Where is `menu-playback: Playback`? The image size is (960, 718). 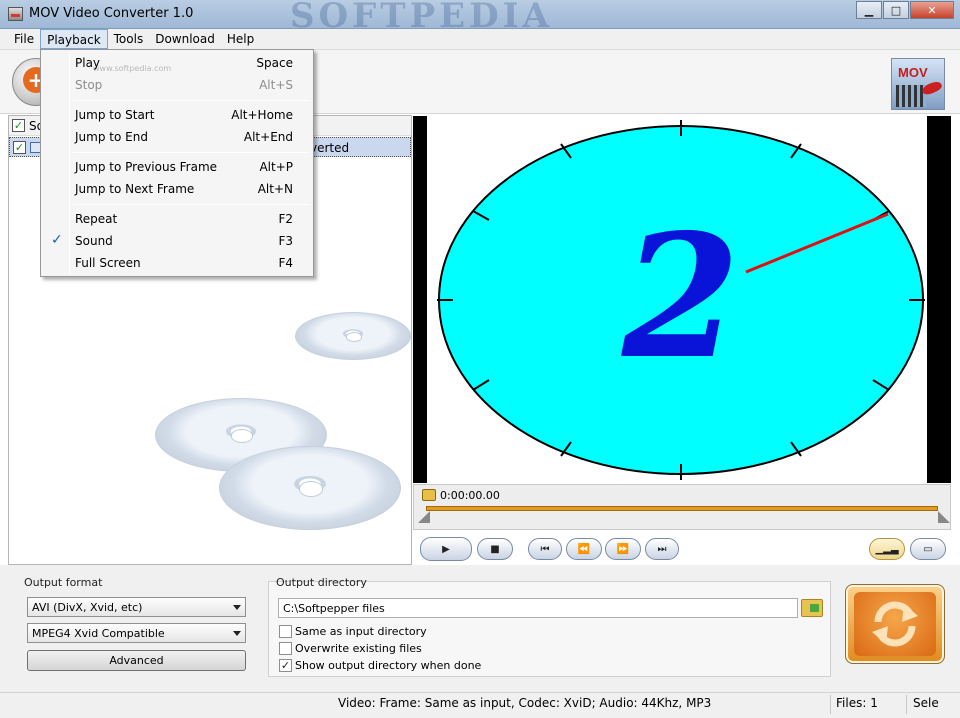 menu-playback: Playback is located at coordinates (74, 39).